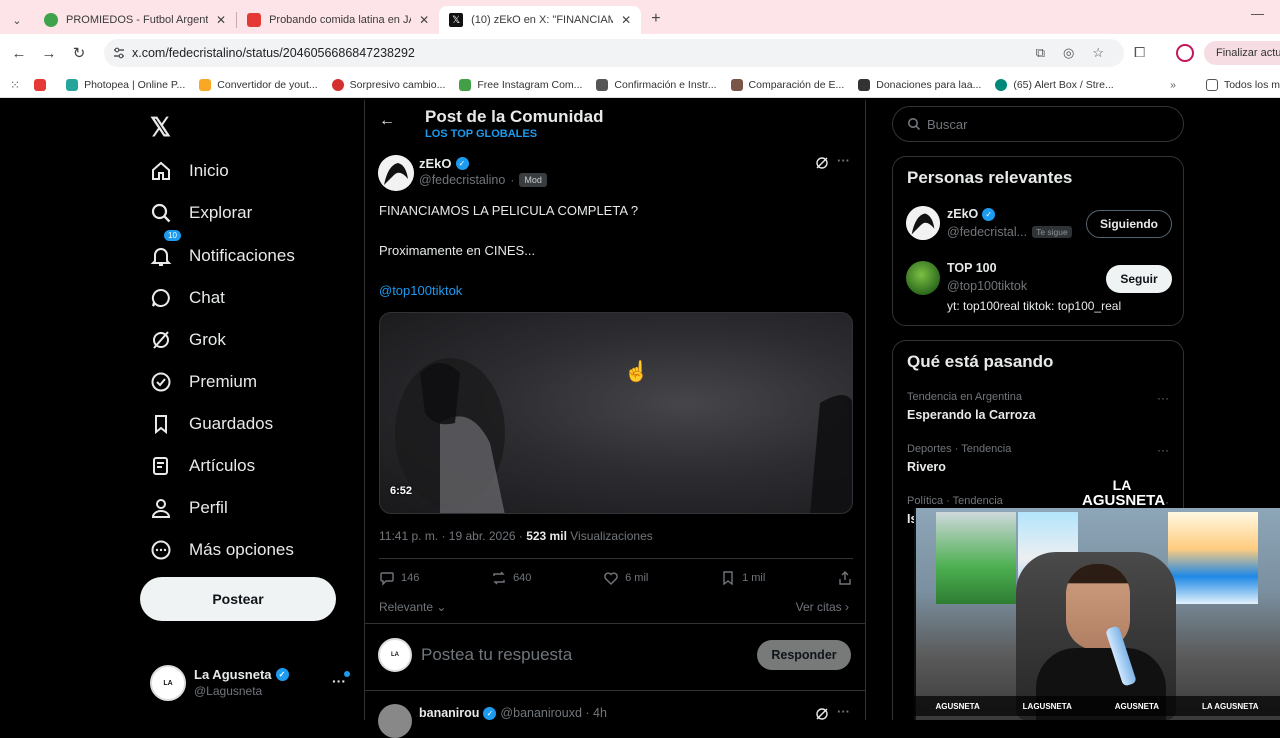 This screenshot has height=738, width=1280. Describe the element at coordinates (337, 84) in the screenshot. I see `news-icon` at that location.